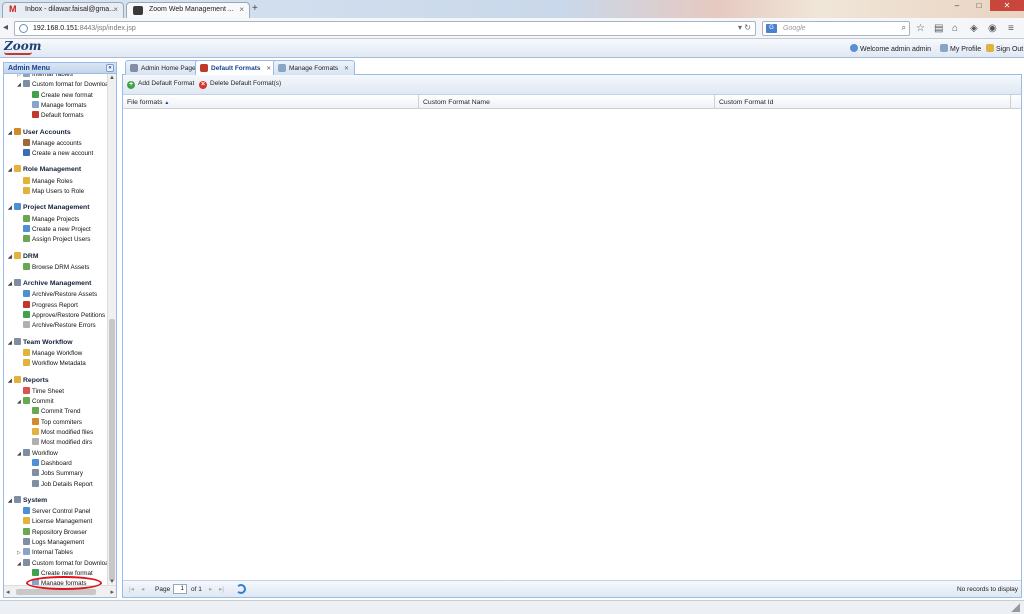  What do you see at coordinates (836, 28) in the screenshot?
I see `search-bar: G Google ⌕` at bounding box center [836, 28].